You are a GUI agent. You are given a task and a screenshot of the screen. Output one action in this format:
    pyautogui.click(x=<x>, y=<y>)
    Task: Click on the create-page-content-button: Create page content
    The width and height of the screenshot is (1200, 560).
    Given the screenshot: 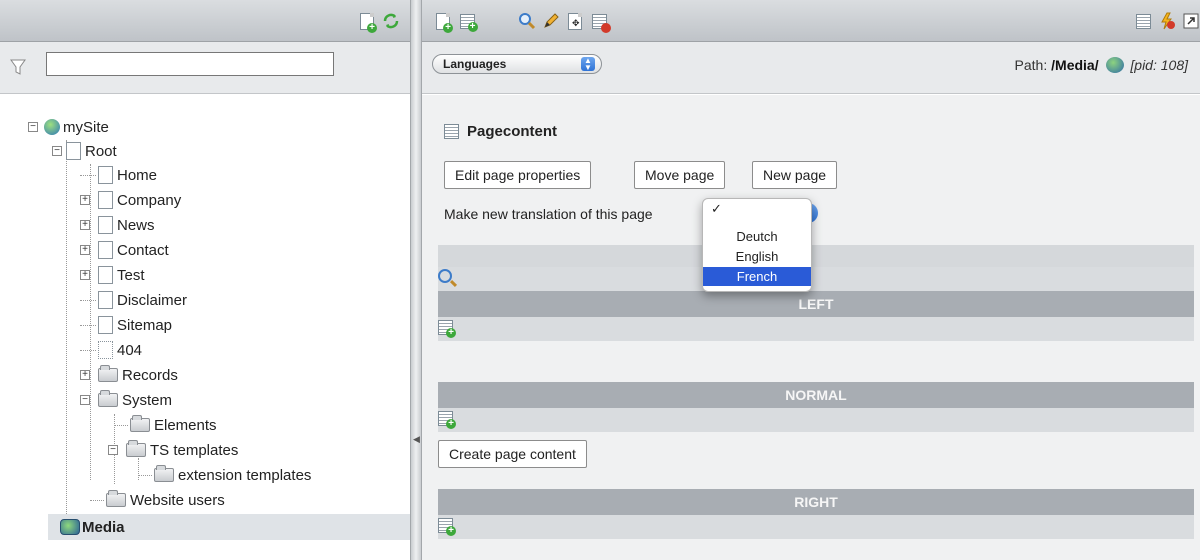 What is the action you would take?
    pyautogui.click(x=512, y=454)
    